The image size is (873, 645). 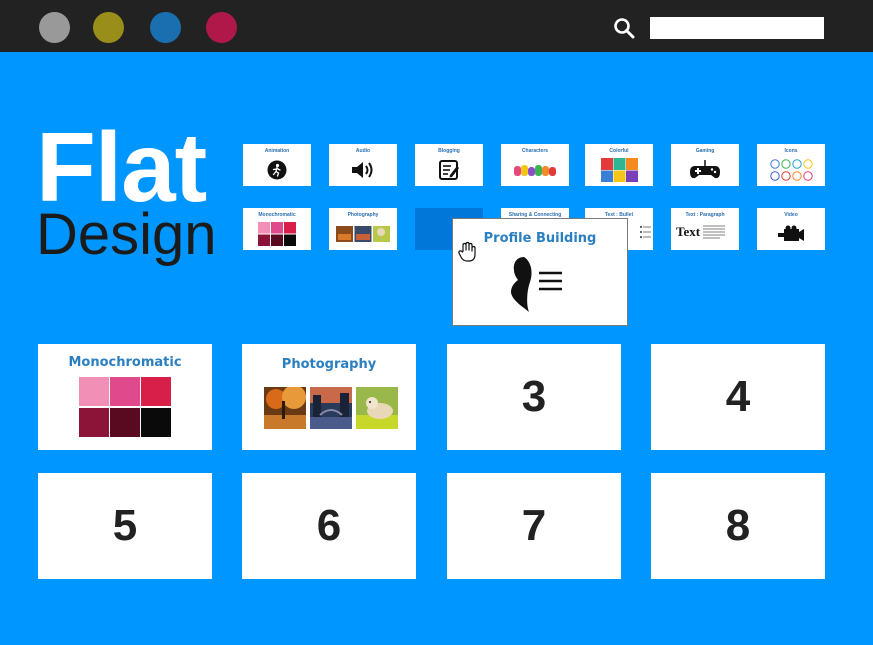 What do you see at coordinates (331, 408) in the screenshot?
I see `city-canal-photo` at bounding box center [331, 408].